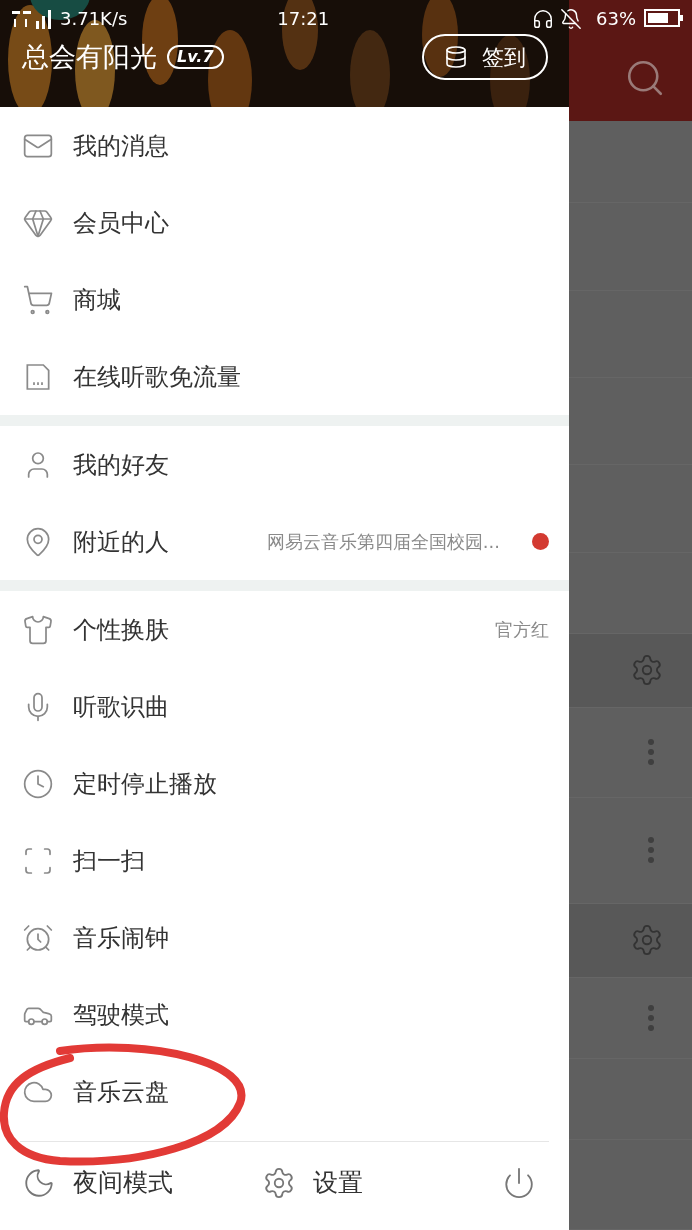  What do you see at coordinates (284, 222) in the screenshot?
I see `menu-item: 会员中心` at bounding box center [284, 222].